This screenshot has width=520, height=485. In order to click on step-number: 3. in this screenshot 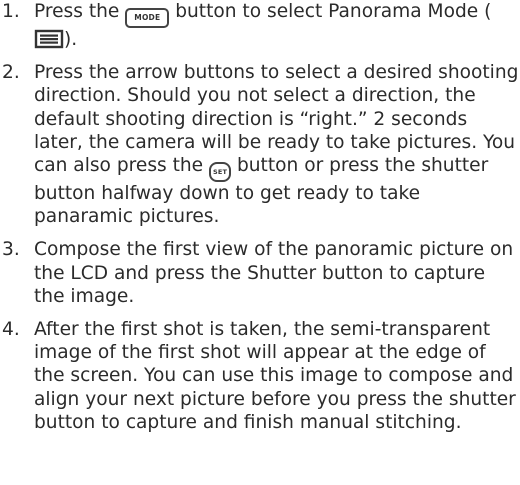, I will do `click(11, 250)`.